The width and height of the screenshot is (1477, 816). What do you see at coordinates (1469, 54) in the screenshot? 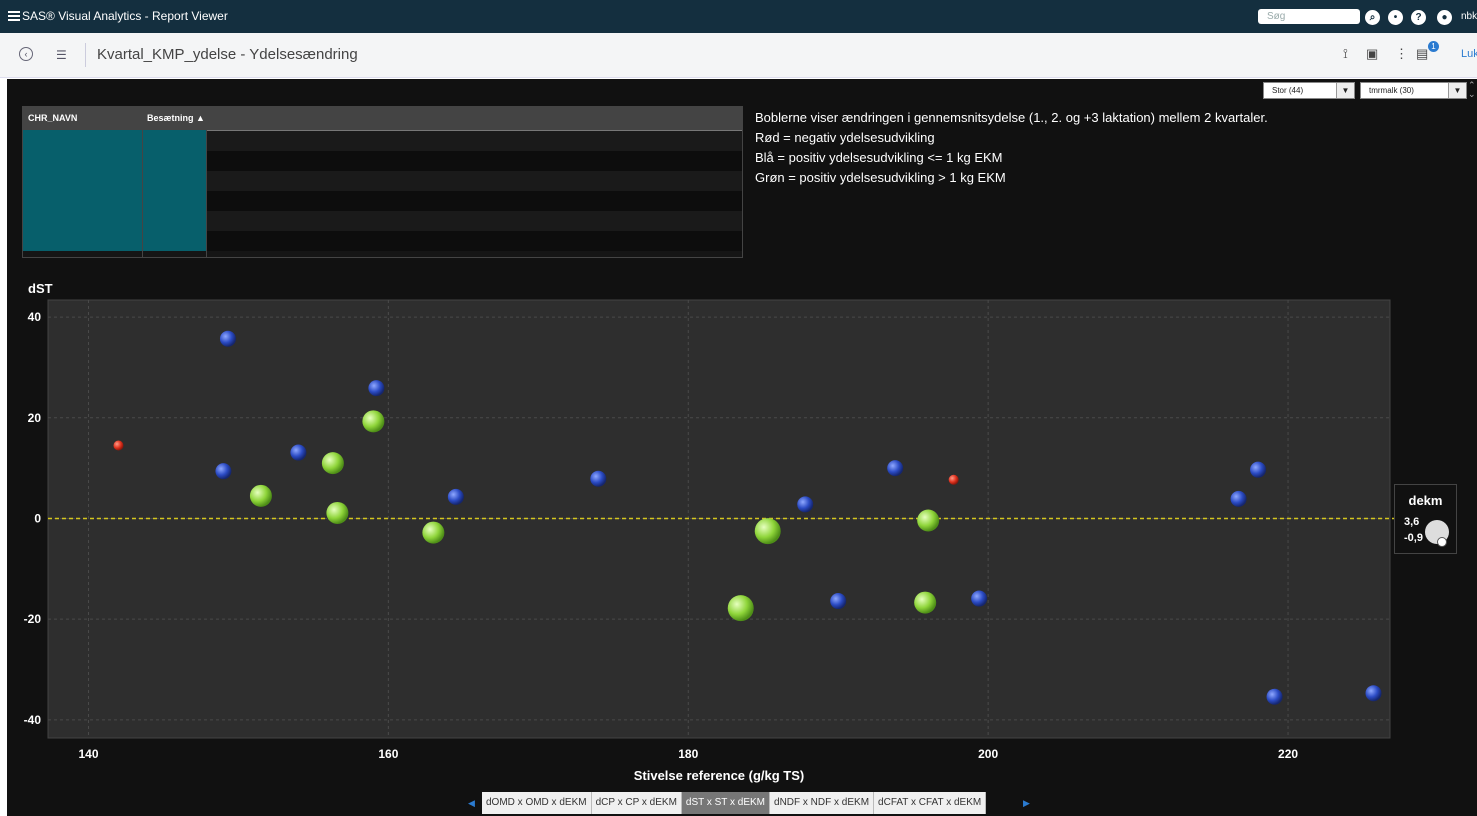
I see `close-link: Luk` at bounding box center [1469, 54].